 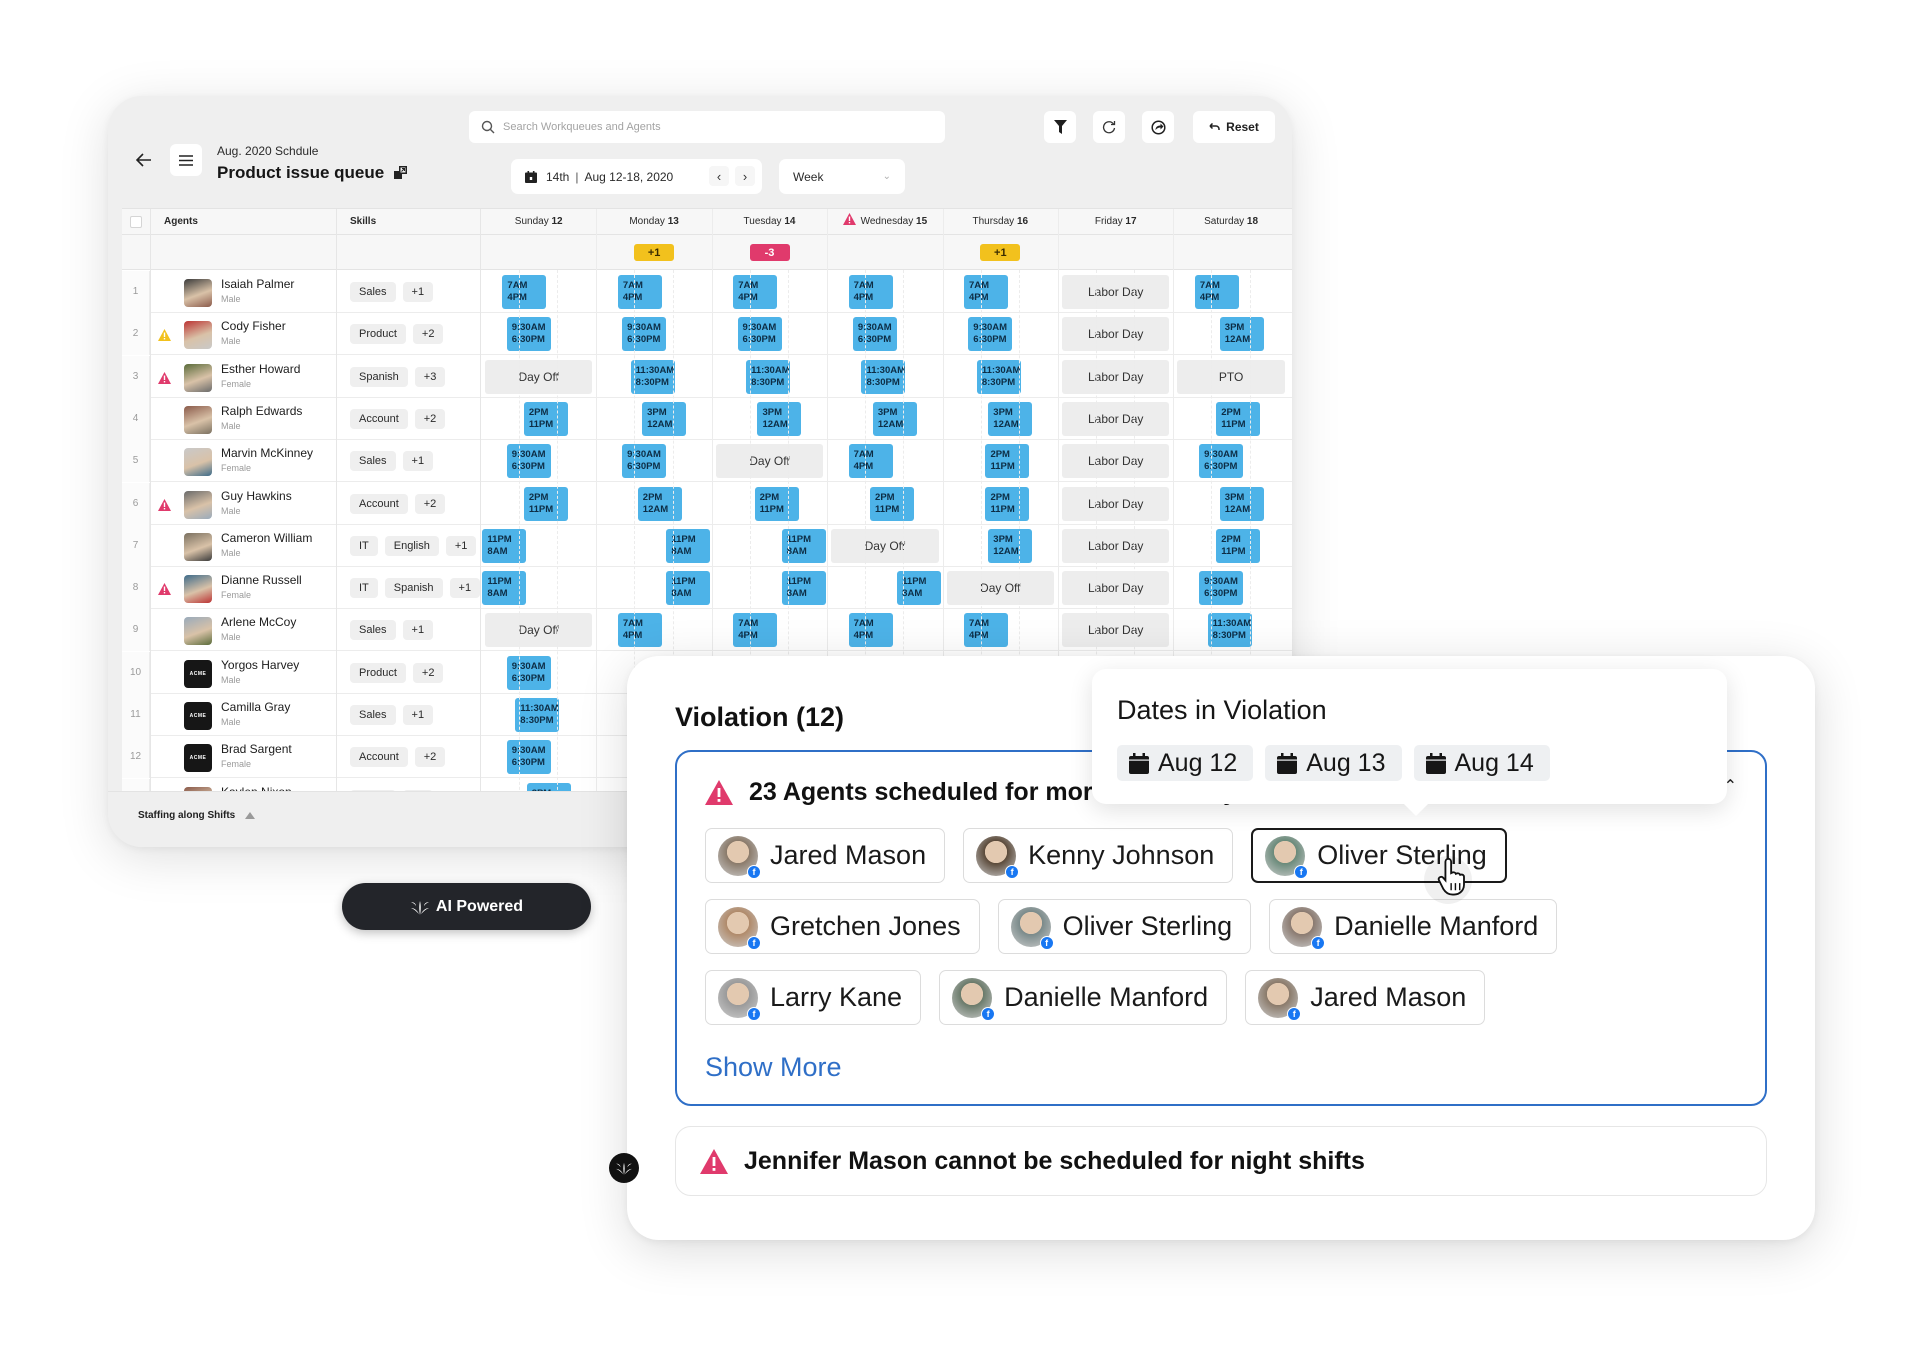 What do you see at coordinates (1098, 855) in the screenshot?
I see `agent-chip: f Kenny Johnson` at bounding box center [1098, 855].